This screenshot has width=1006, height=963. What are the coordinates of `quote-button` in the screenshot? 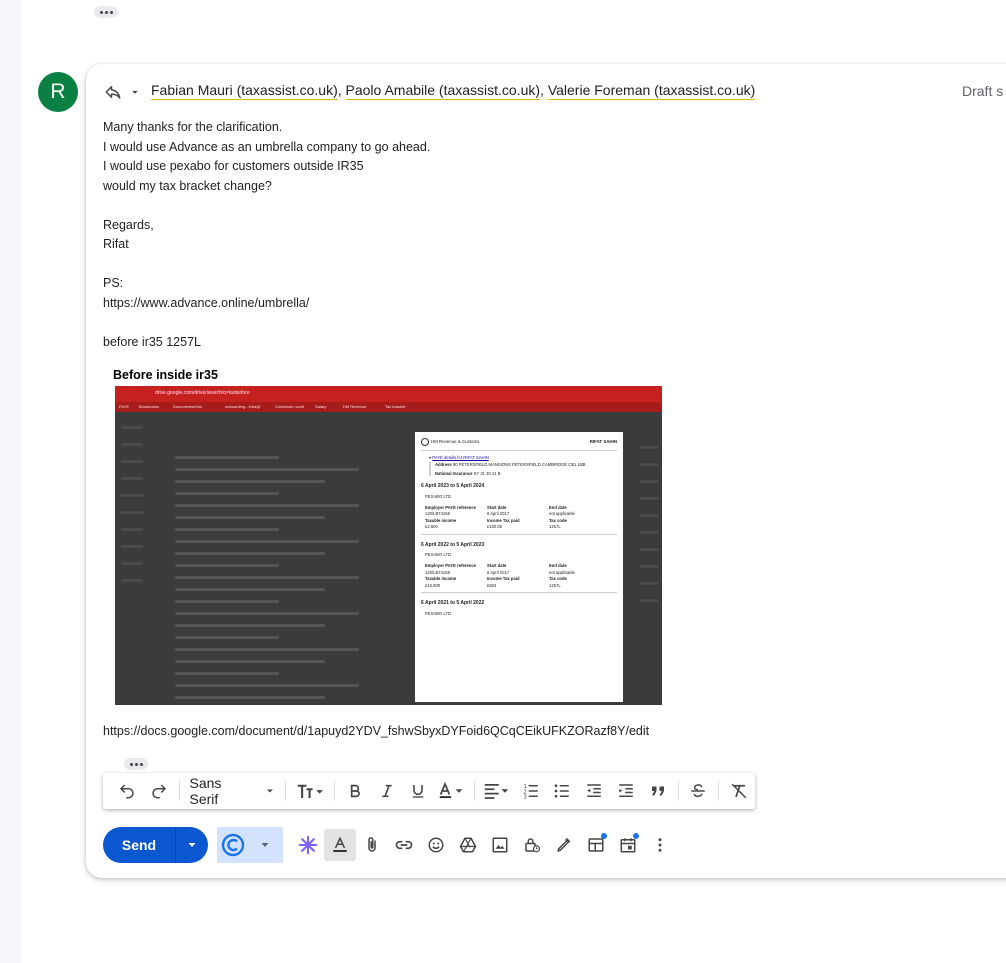 It's located at (658, 791).